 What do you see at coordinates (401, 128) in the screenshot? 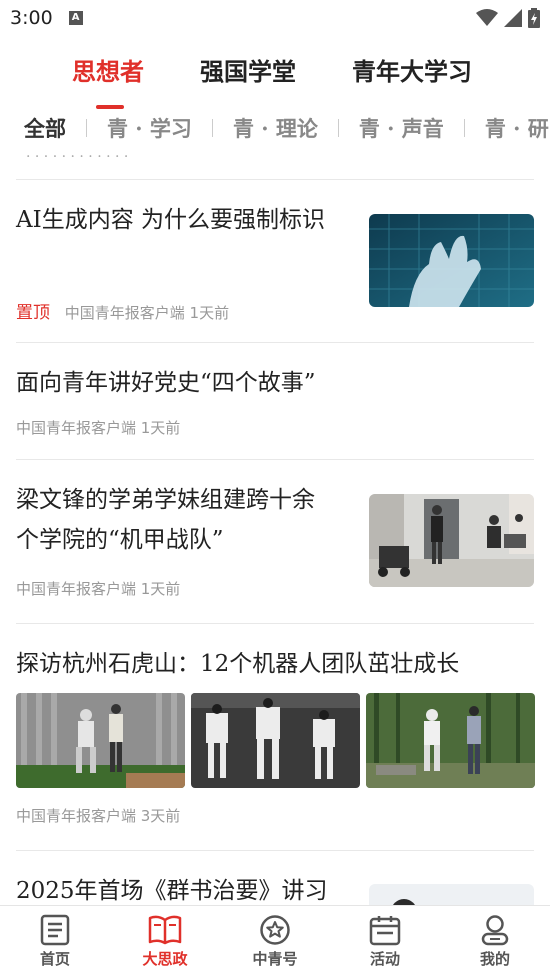
I see `subtab-voice: 青 · 声音` at bounding box center [401, 128].